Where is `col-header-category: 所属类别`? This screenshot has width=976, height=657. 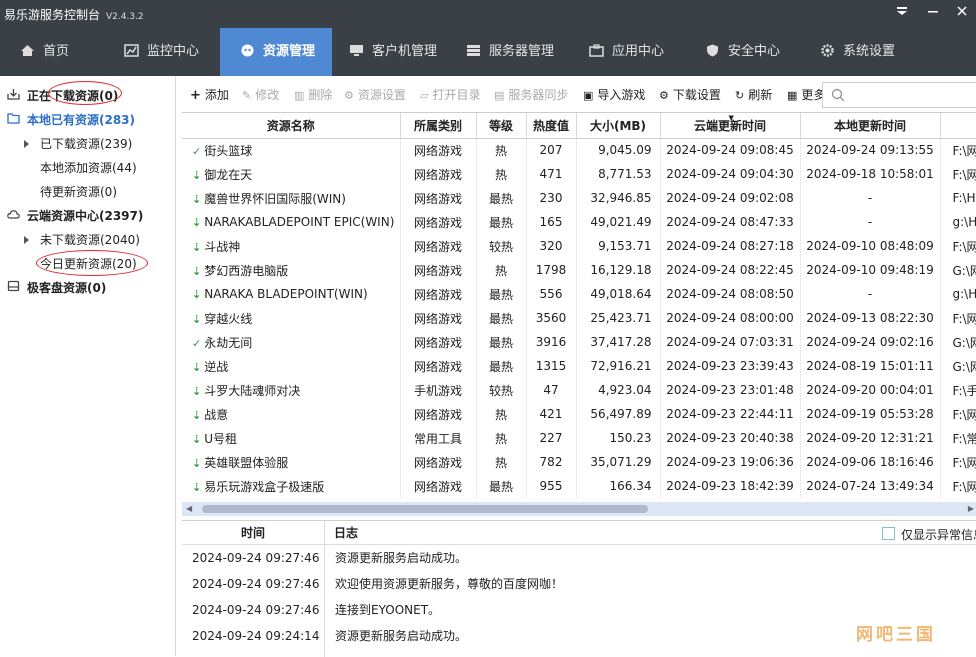 col-header-category: 所属类别 is located at coordinates (438, 125).